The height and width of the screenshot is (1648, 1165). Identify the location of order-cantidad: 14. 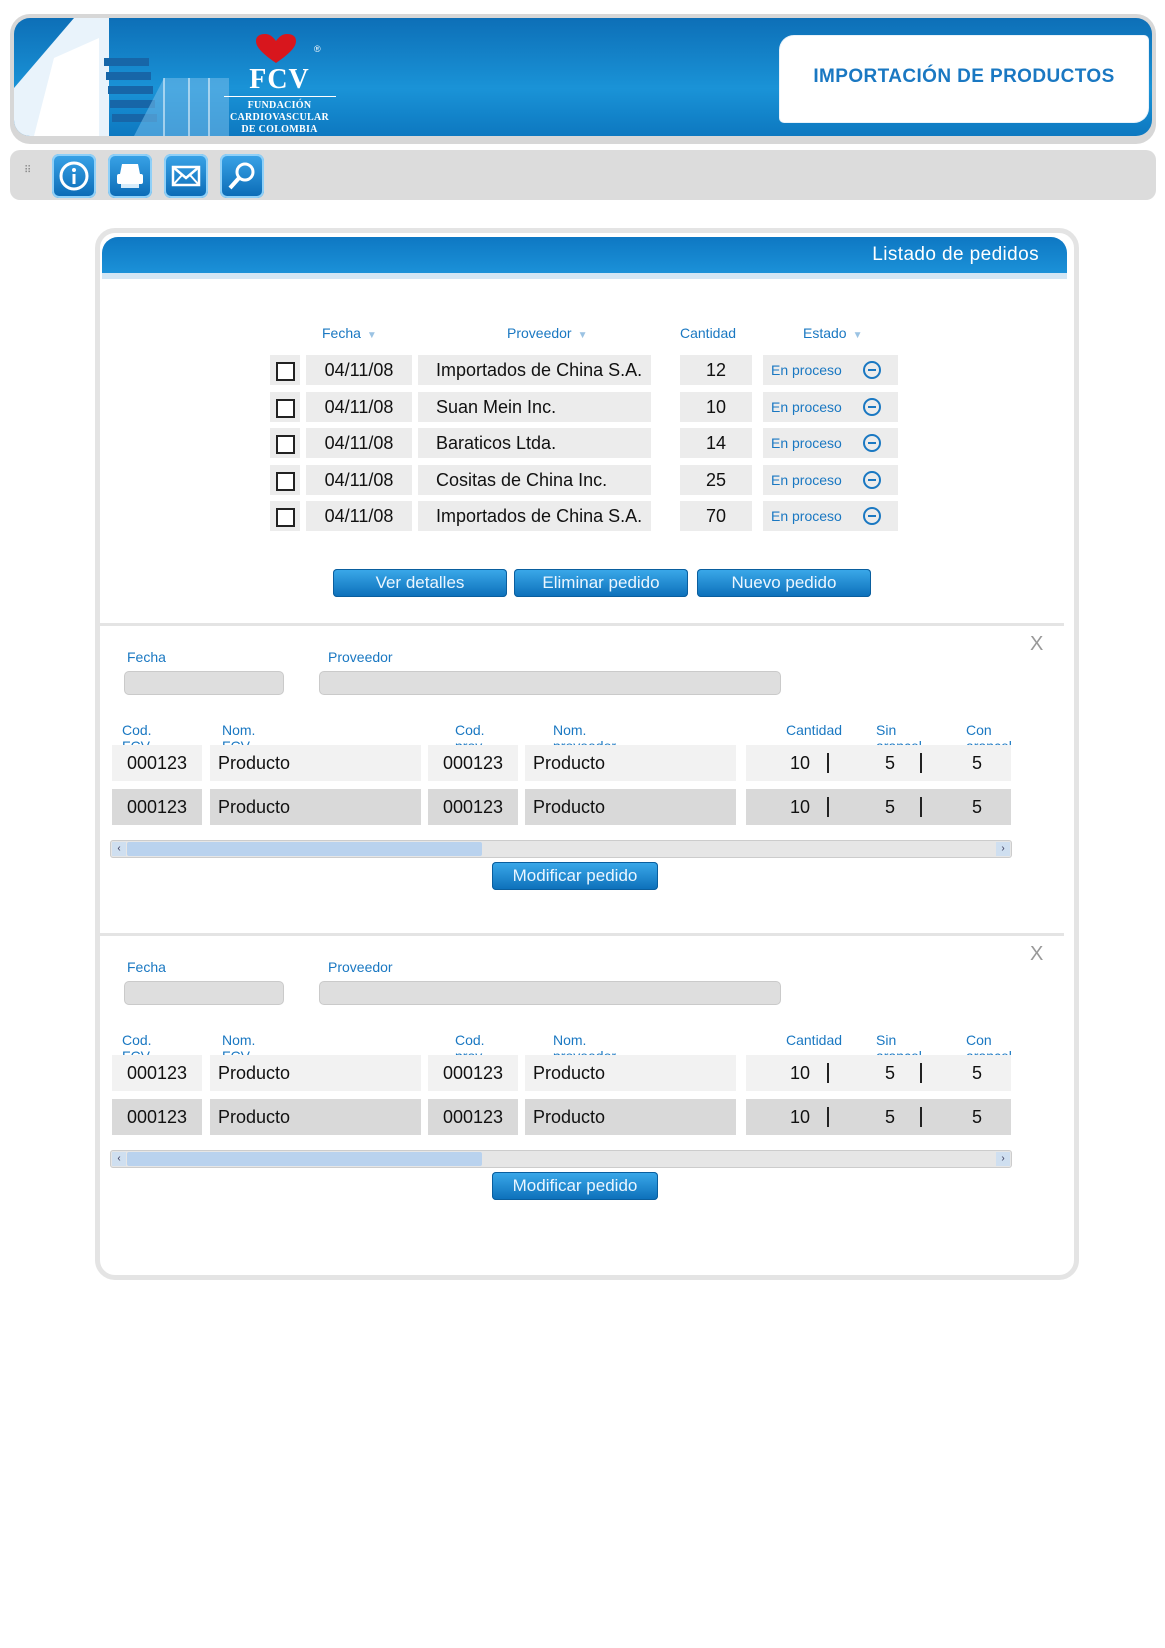
(716, 443).